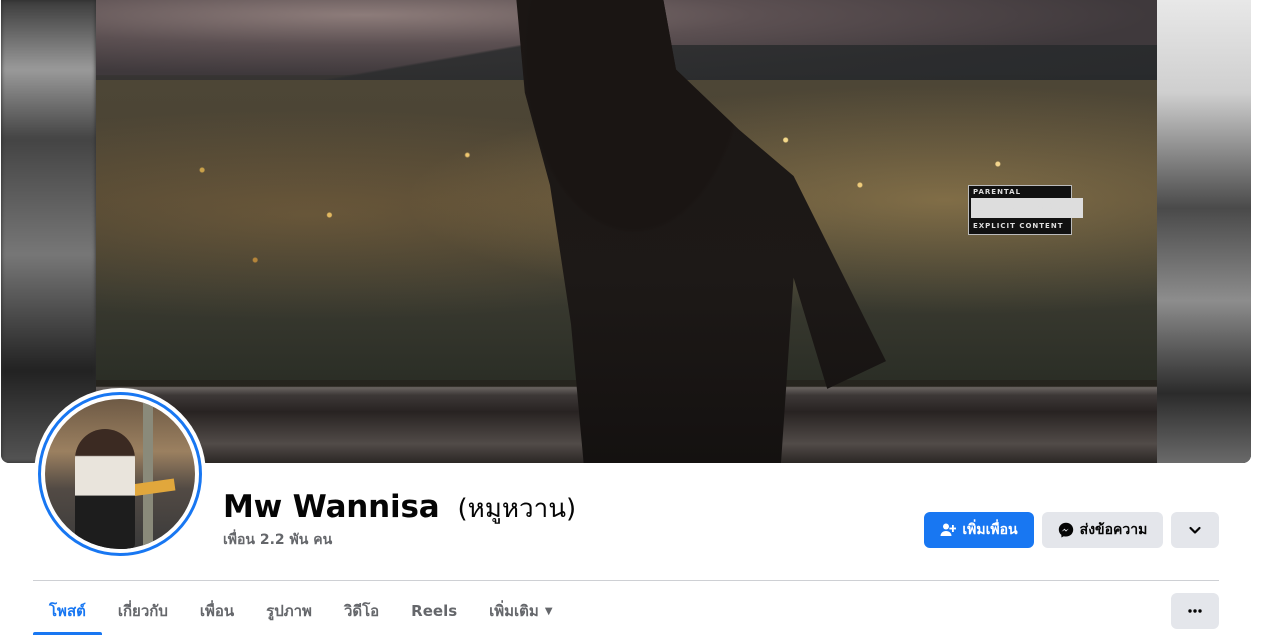  I want to click on story-ring, so click(120, 474).